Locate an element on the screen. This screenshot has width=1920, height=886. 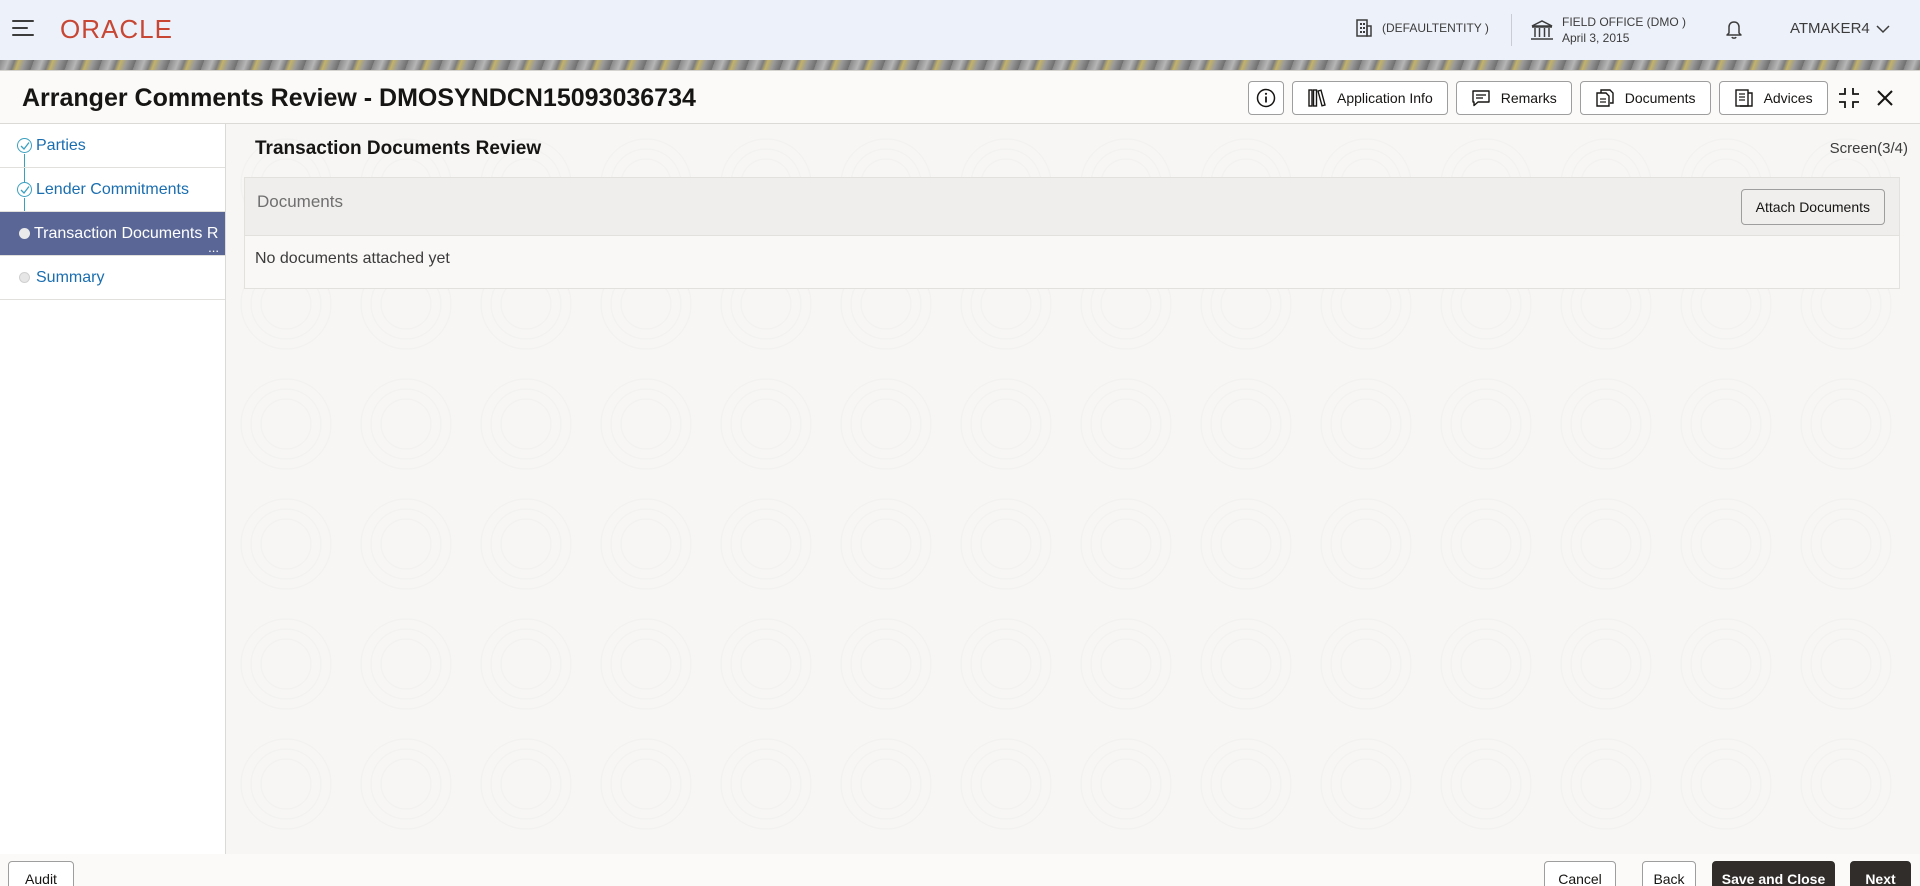
bell-icon is located at coordinates (1734, 29).